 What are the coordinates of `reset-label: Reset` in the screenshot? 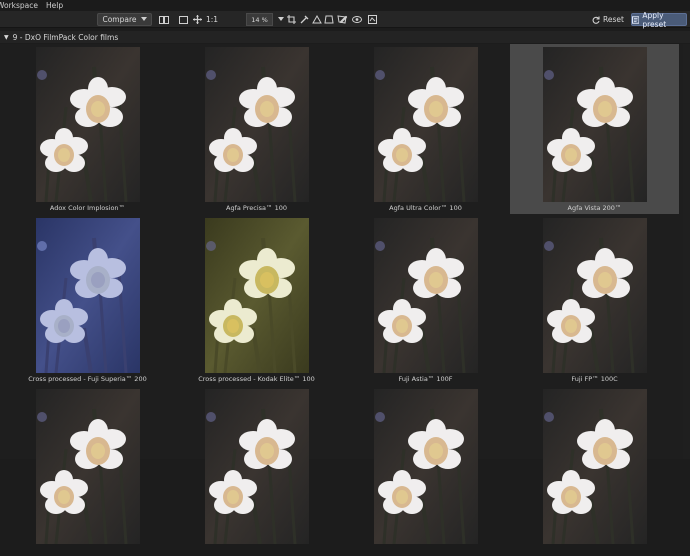 It's located at (613, 19).